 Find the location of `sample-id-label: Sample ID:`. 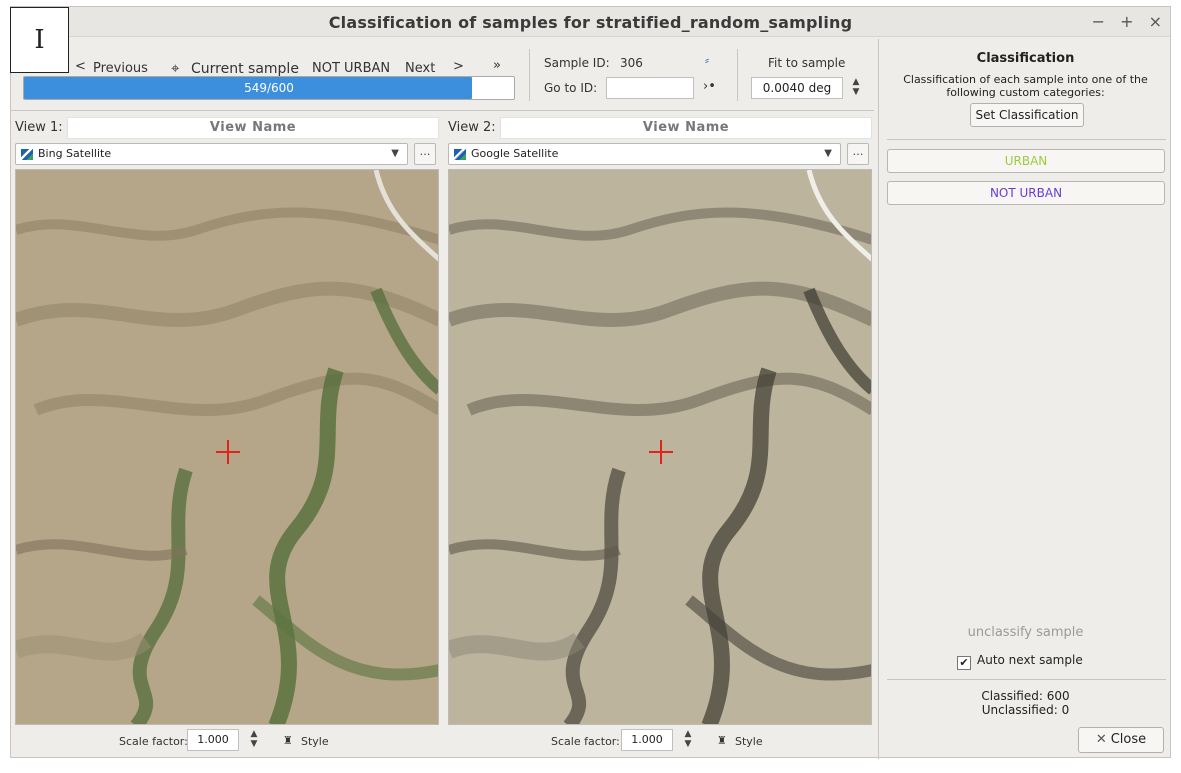

sample-id-label: Sample ID: is located at coordinates (577, 63).